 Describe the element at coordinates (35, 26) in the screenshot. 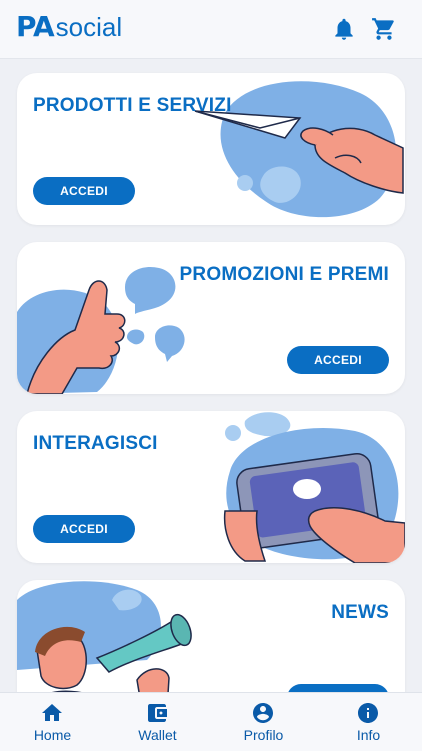

I see `logo-pa-text: PA` at that location.